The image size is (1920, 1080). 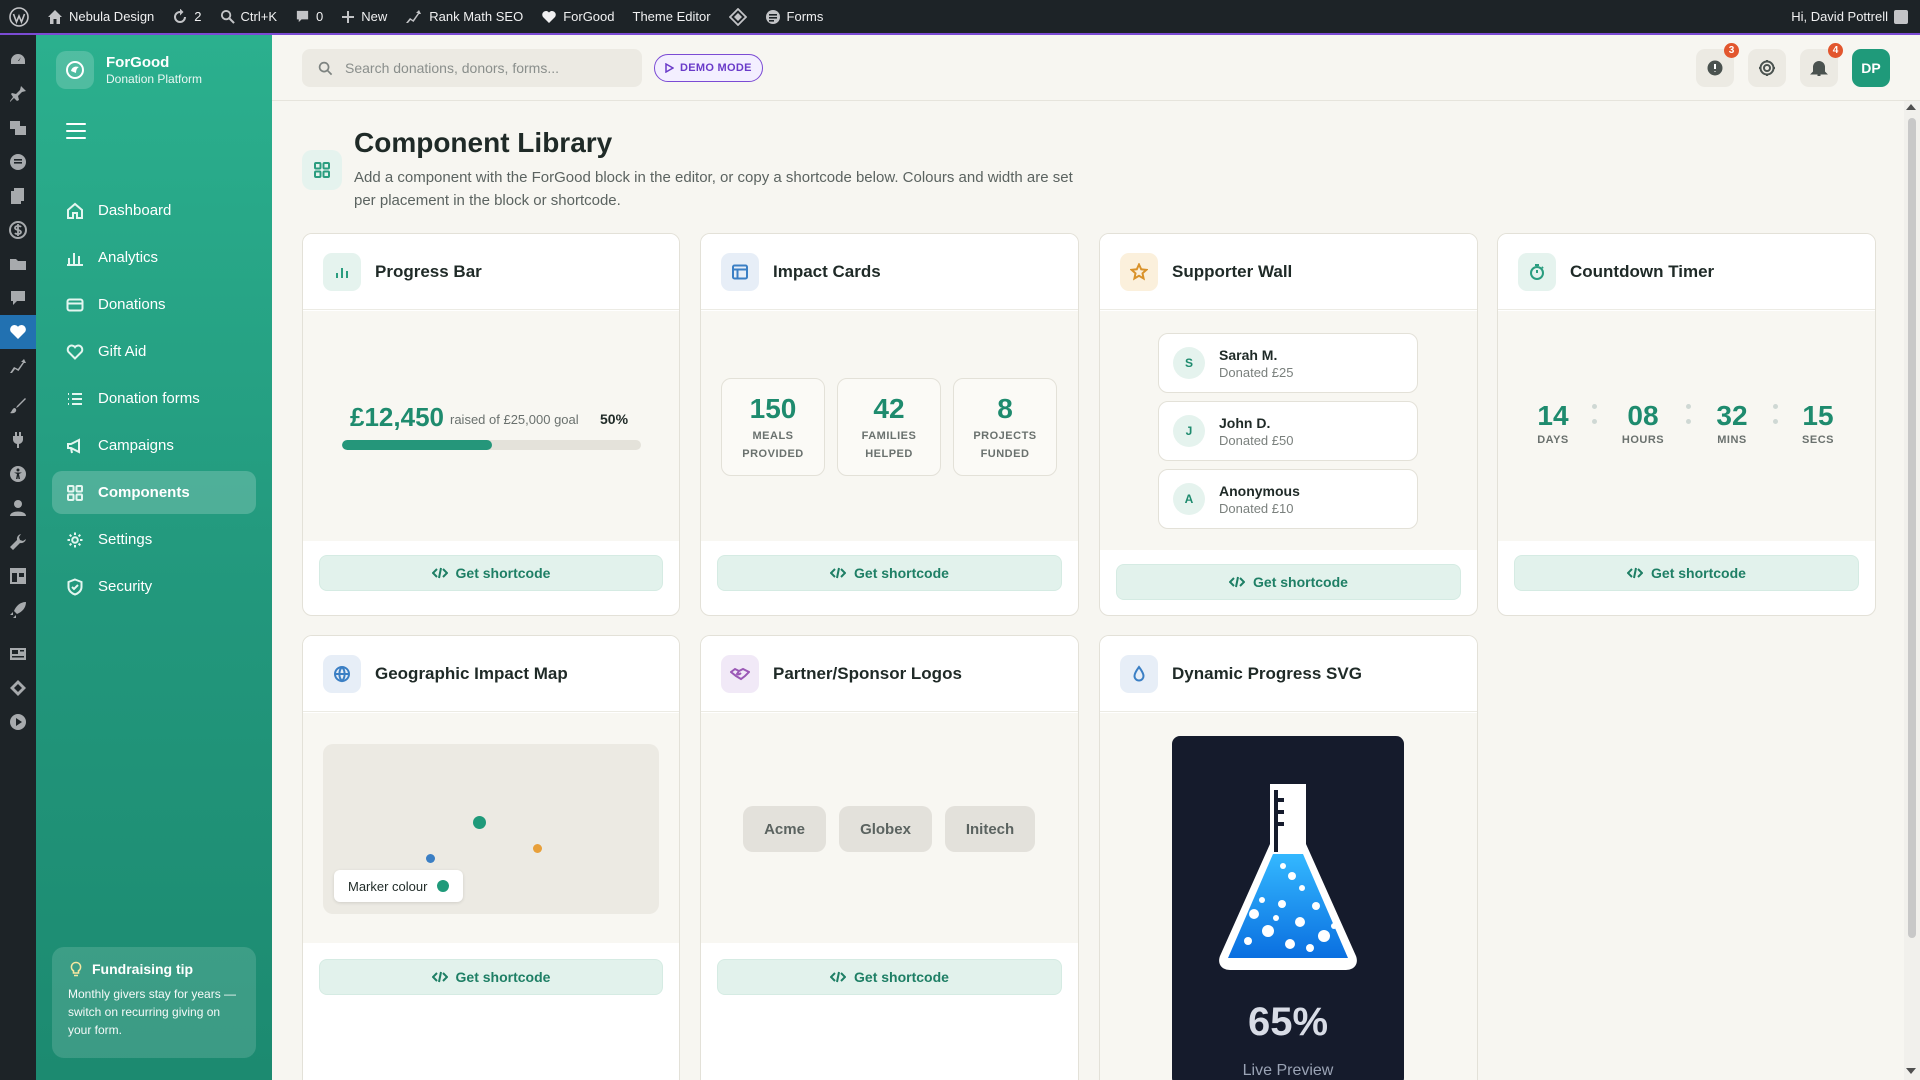 I want to click on forms-link: Forms, so click(x=794, y=16).